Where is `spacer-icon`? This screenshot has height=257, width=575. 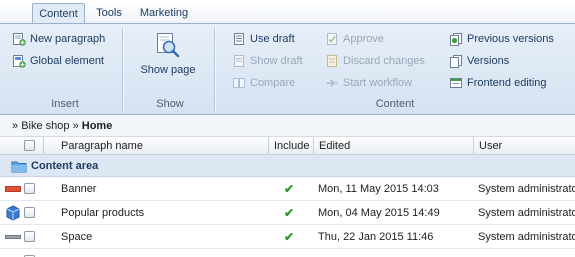 spacer-icon is located at coordinates (13, 237).